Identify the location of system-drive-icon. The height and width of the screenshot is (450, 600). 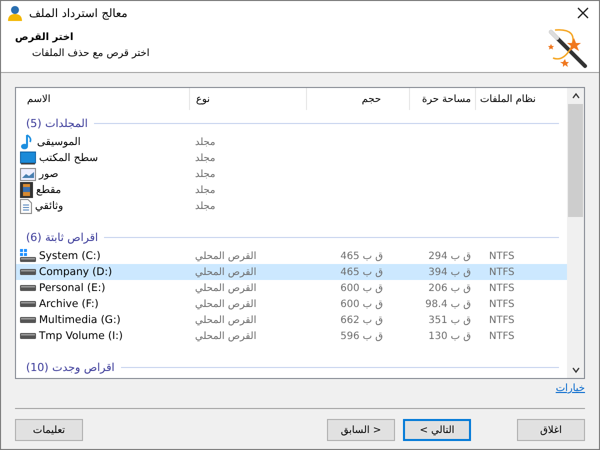
(28, 256).